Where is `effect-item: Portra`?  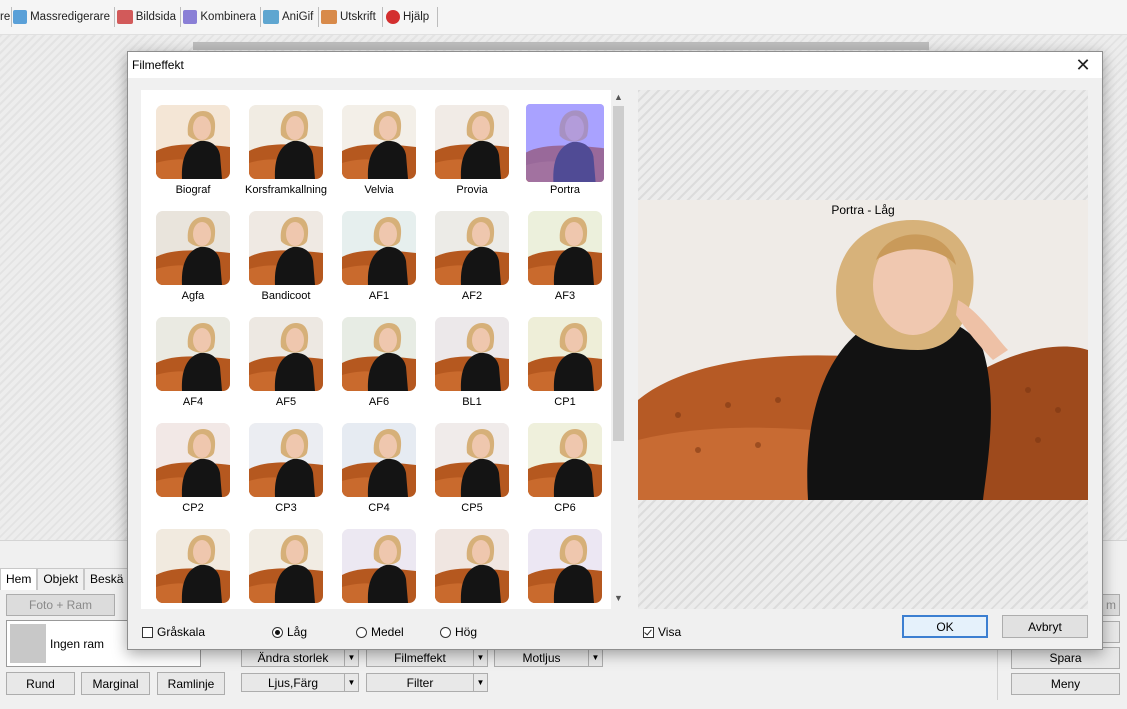 effect-item: Portra is located at coordinates (559, 143).